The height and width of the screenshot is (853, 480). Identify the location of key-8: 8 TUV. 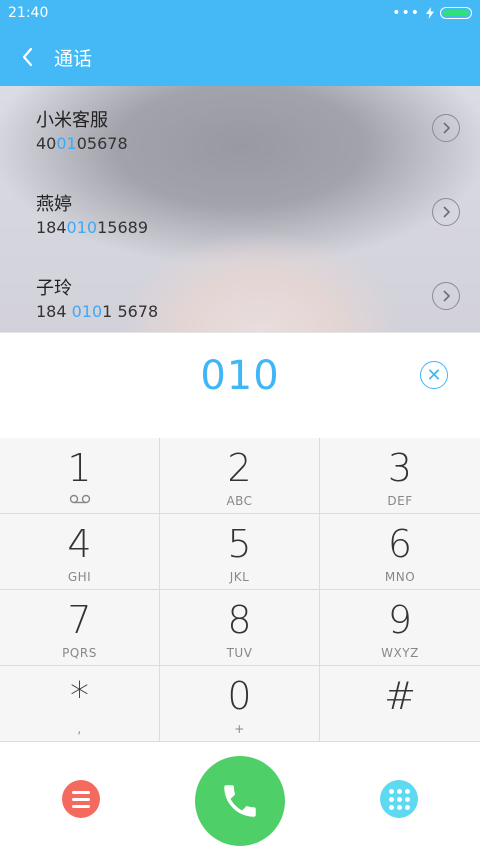
(240, 628).